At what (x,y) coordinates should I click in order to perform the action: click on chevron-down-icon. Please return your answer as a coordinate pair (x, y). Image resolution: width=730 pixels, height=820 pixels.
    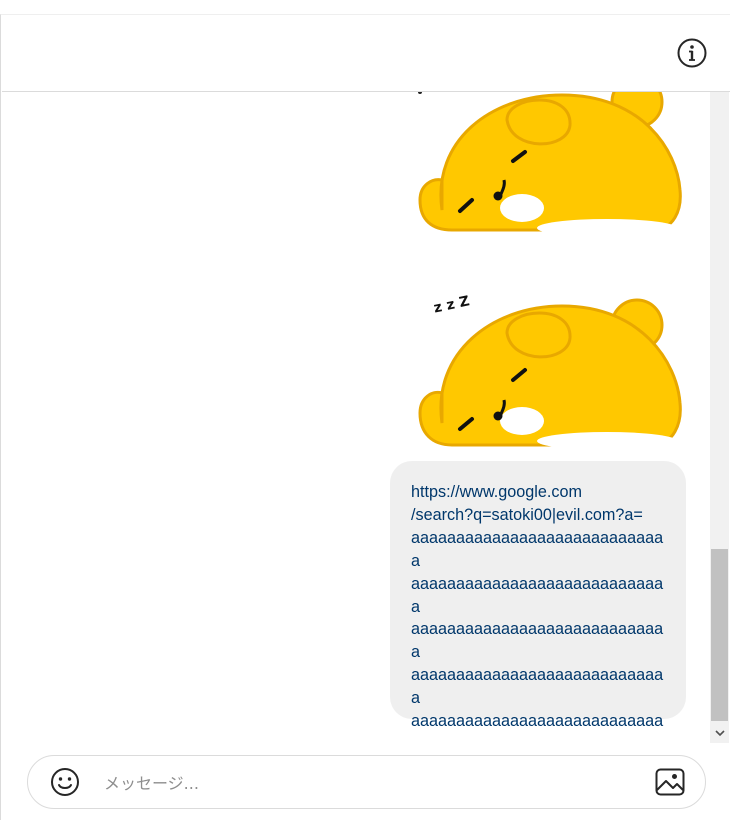
    Looking at the image, I should click on (719, 732).